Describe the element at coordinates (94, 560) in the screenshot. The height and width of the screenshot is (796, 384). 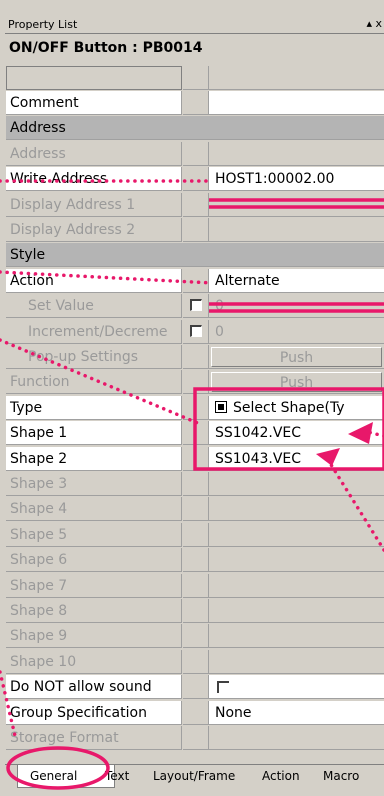
I see `property-name: Shape 6` at that location.